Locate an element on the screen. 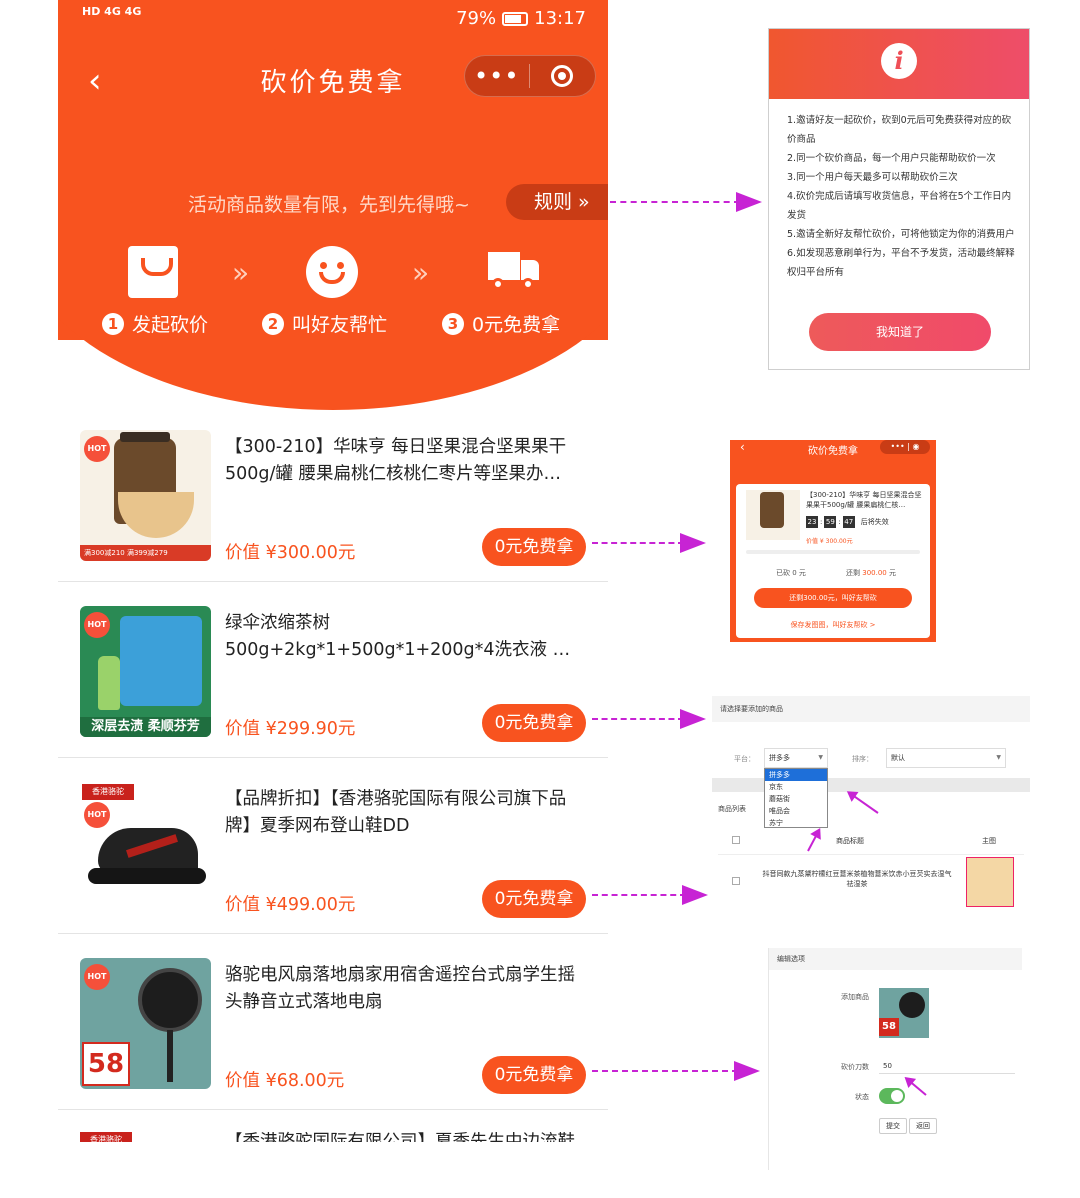 Image resolution: width=1080 pixels, height=1198 pixels. smile-icon is located at coordinates (332, 272).